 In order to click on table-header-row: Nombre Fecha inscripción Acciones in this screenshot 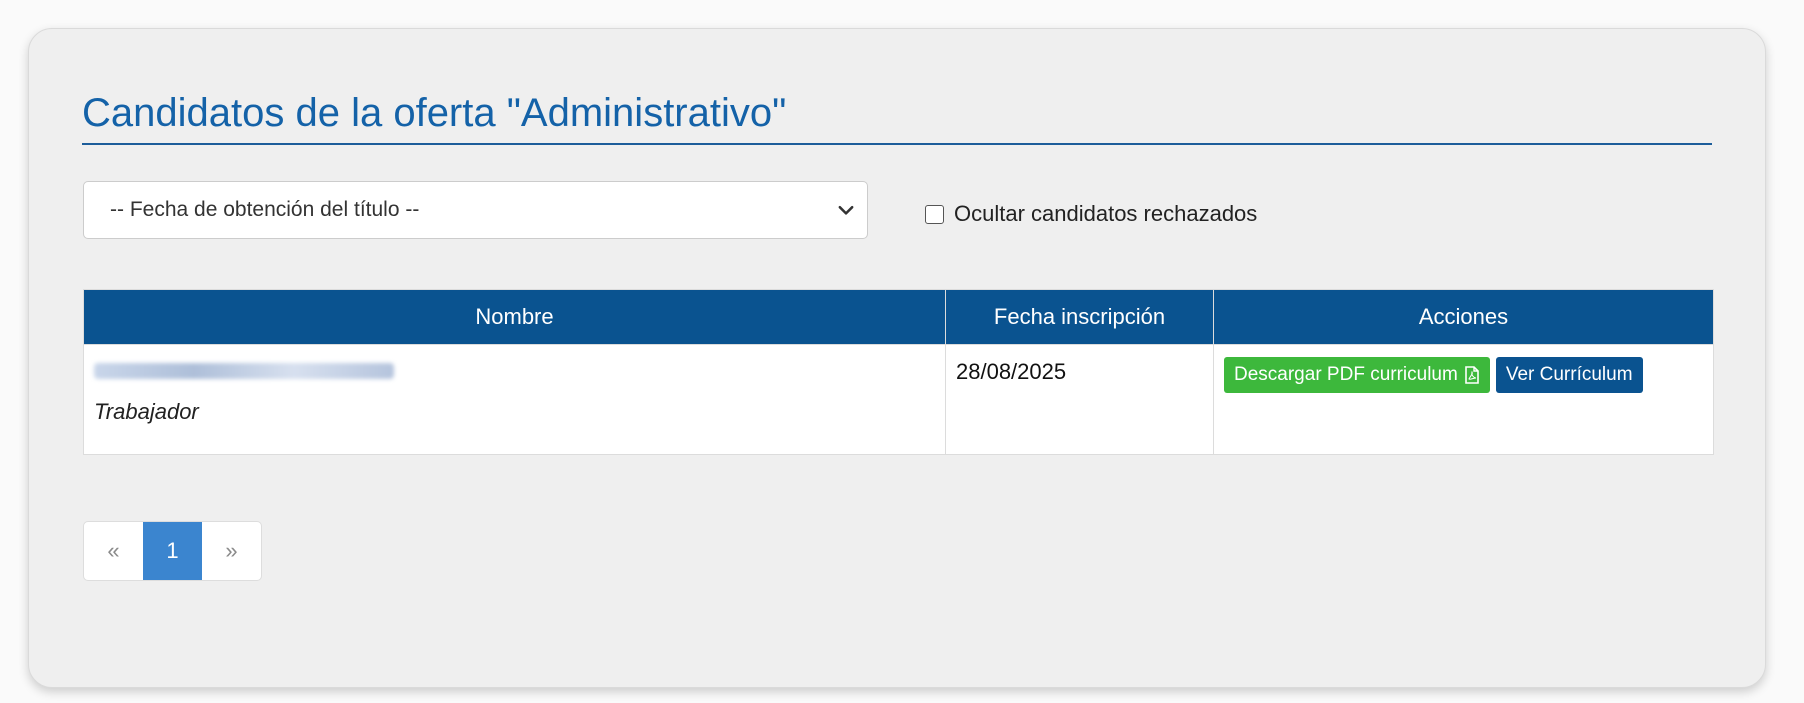, I will do `click(898, 317)`.